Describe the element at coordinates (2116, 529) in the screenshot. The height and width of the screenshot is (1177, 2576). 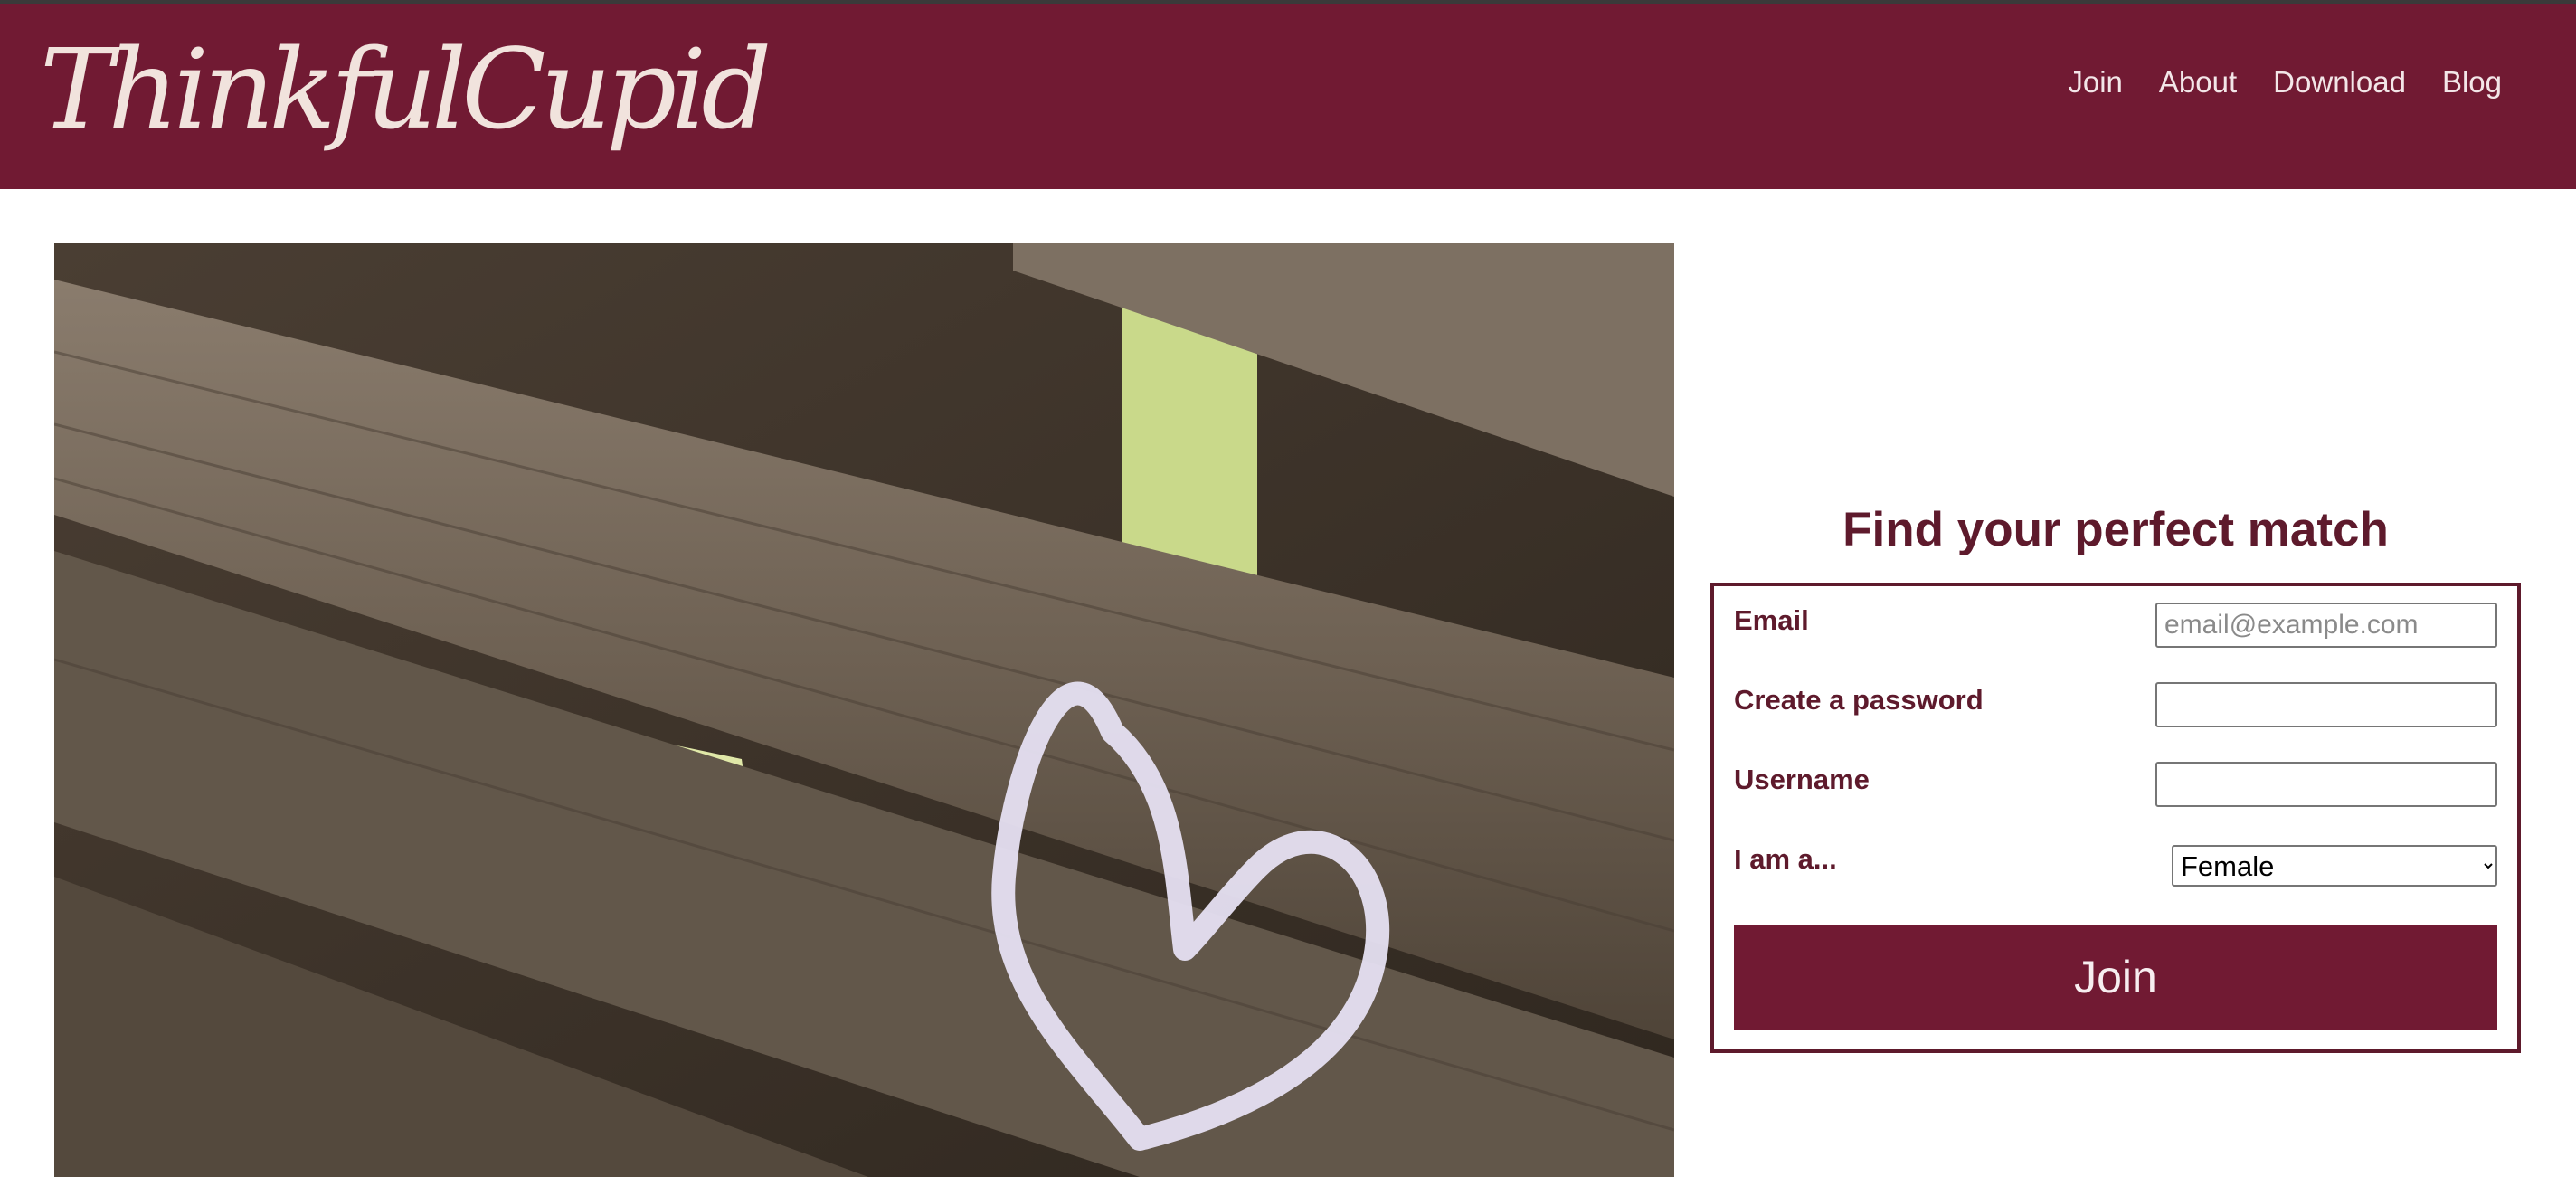
I see `signup-title: Find your perfect match` at that location.